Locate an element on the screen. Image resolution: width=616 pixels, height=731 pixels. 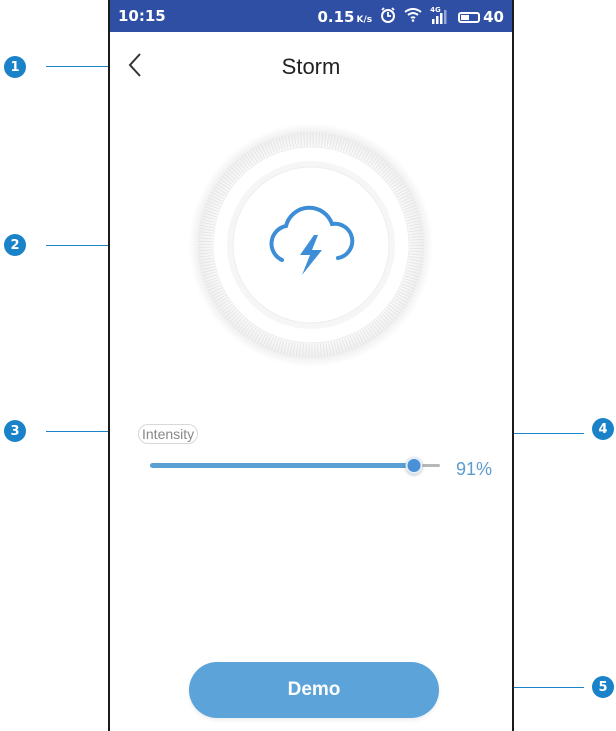
callout-number: 3 is located at coordinates (15, 431).